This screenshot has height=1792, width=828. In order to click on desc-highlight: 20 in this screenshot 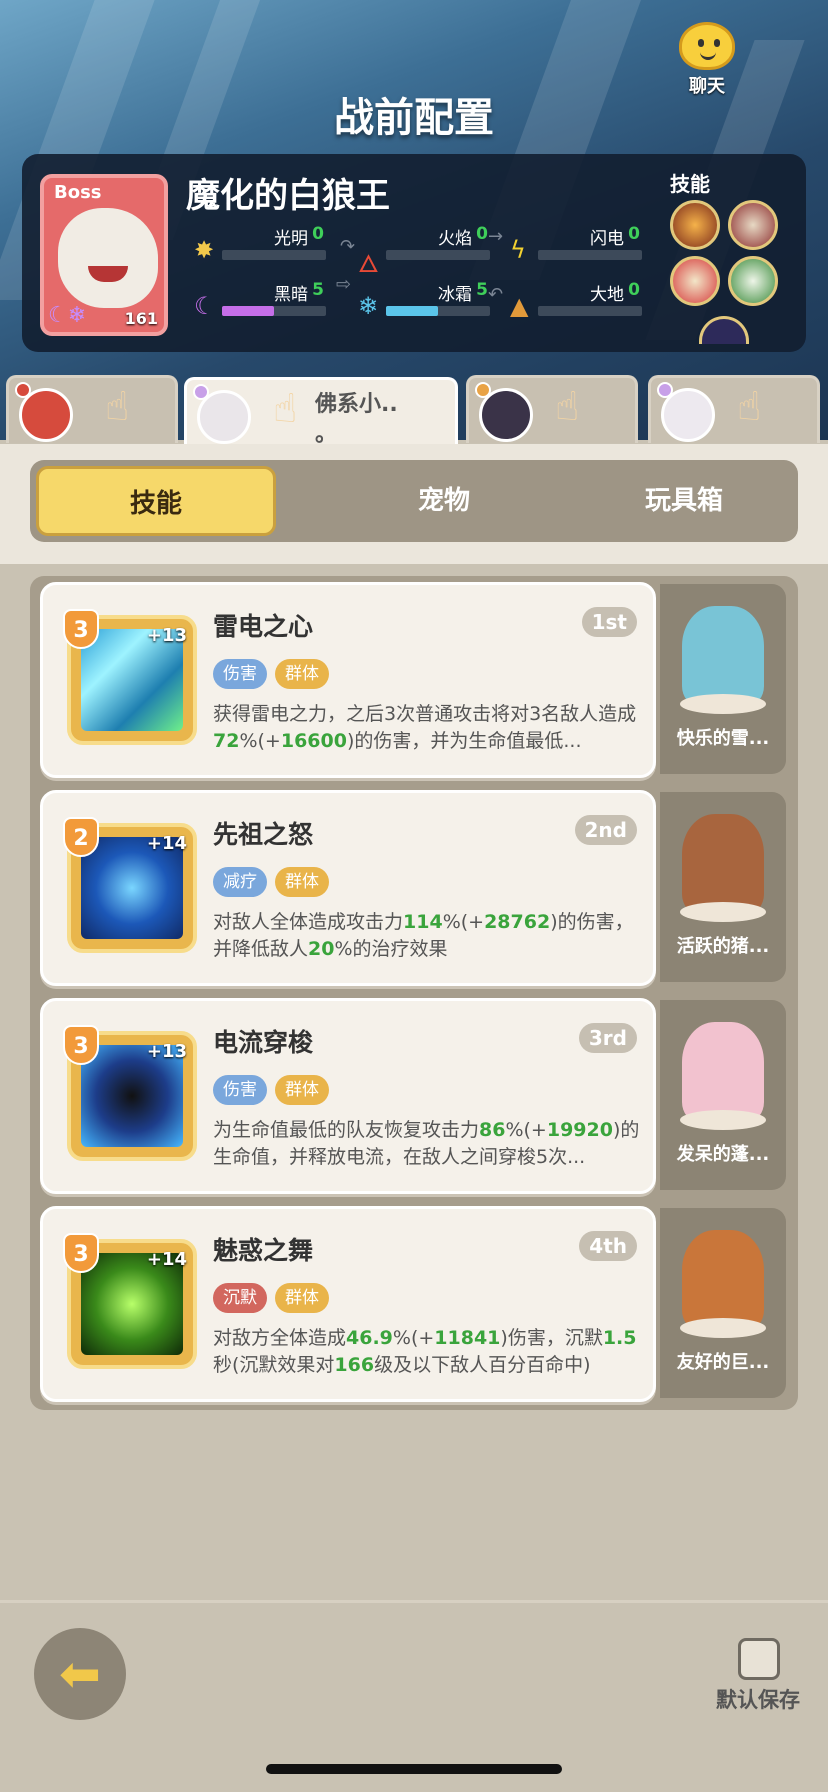, I will do `click(321, 949)`.